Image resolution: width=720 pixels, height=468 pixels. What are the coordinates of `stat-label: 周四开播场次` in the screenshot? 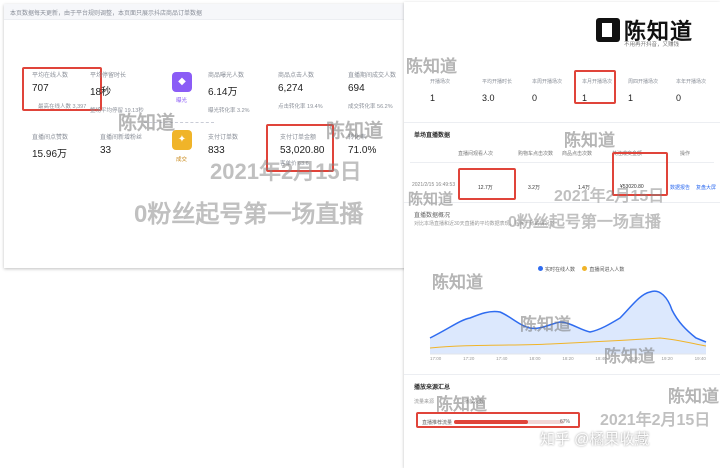 It's located at (643, 82).